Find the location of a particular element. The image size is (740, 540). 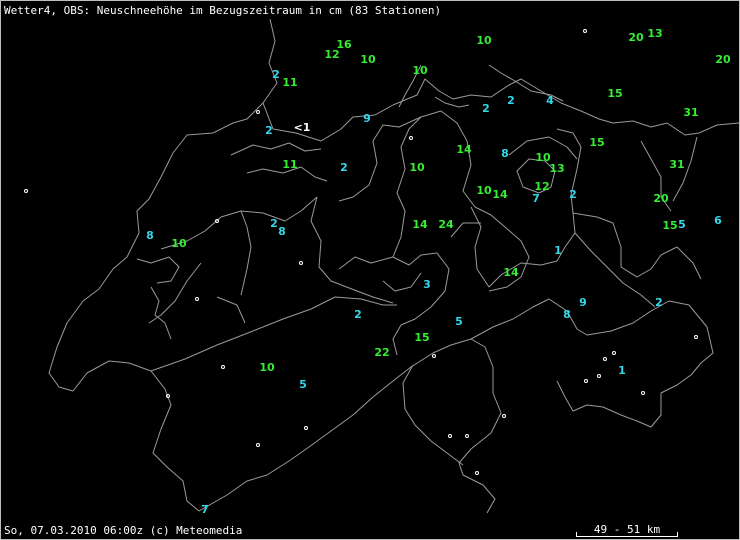

station-value: 24 is located at coordinates (446, 224).